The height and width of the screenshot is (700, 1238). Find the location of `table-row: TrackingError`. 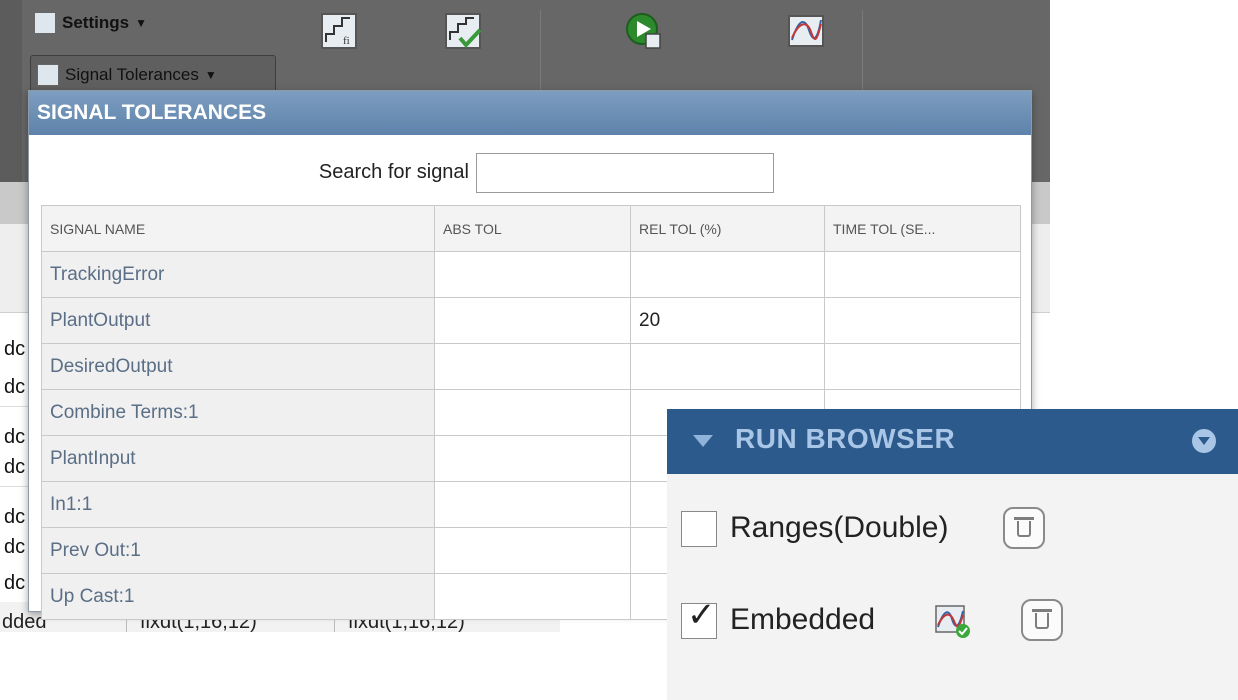

table-row: TrackingError is located at coordinates (531, 274).